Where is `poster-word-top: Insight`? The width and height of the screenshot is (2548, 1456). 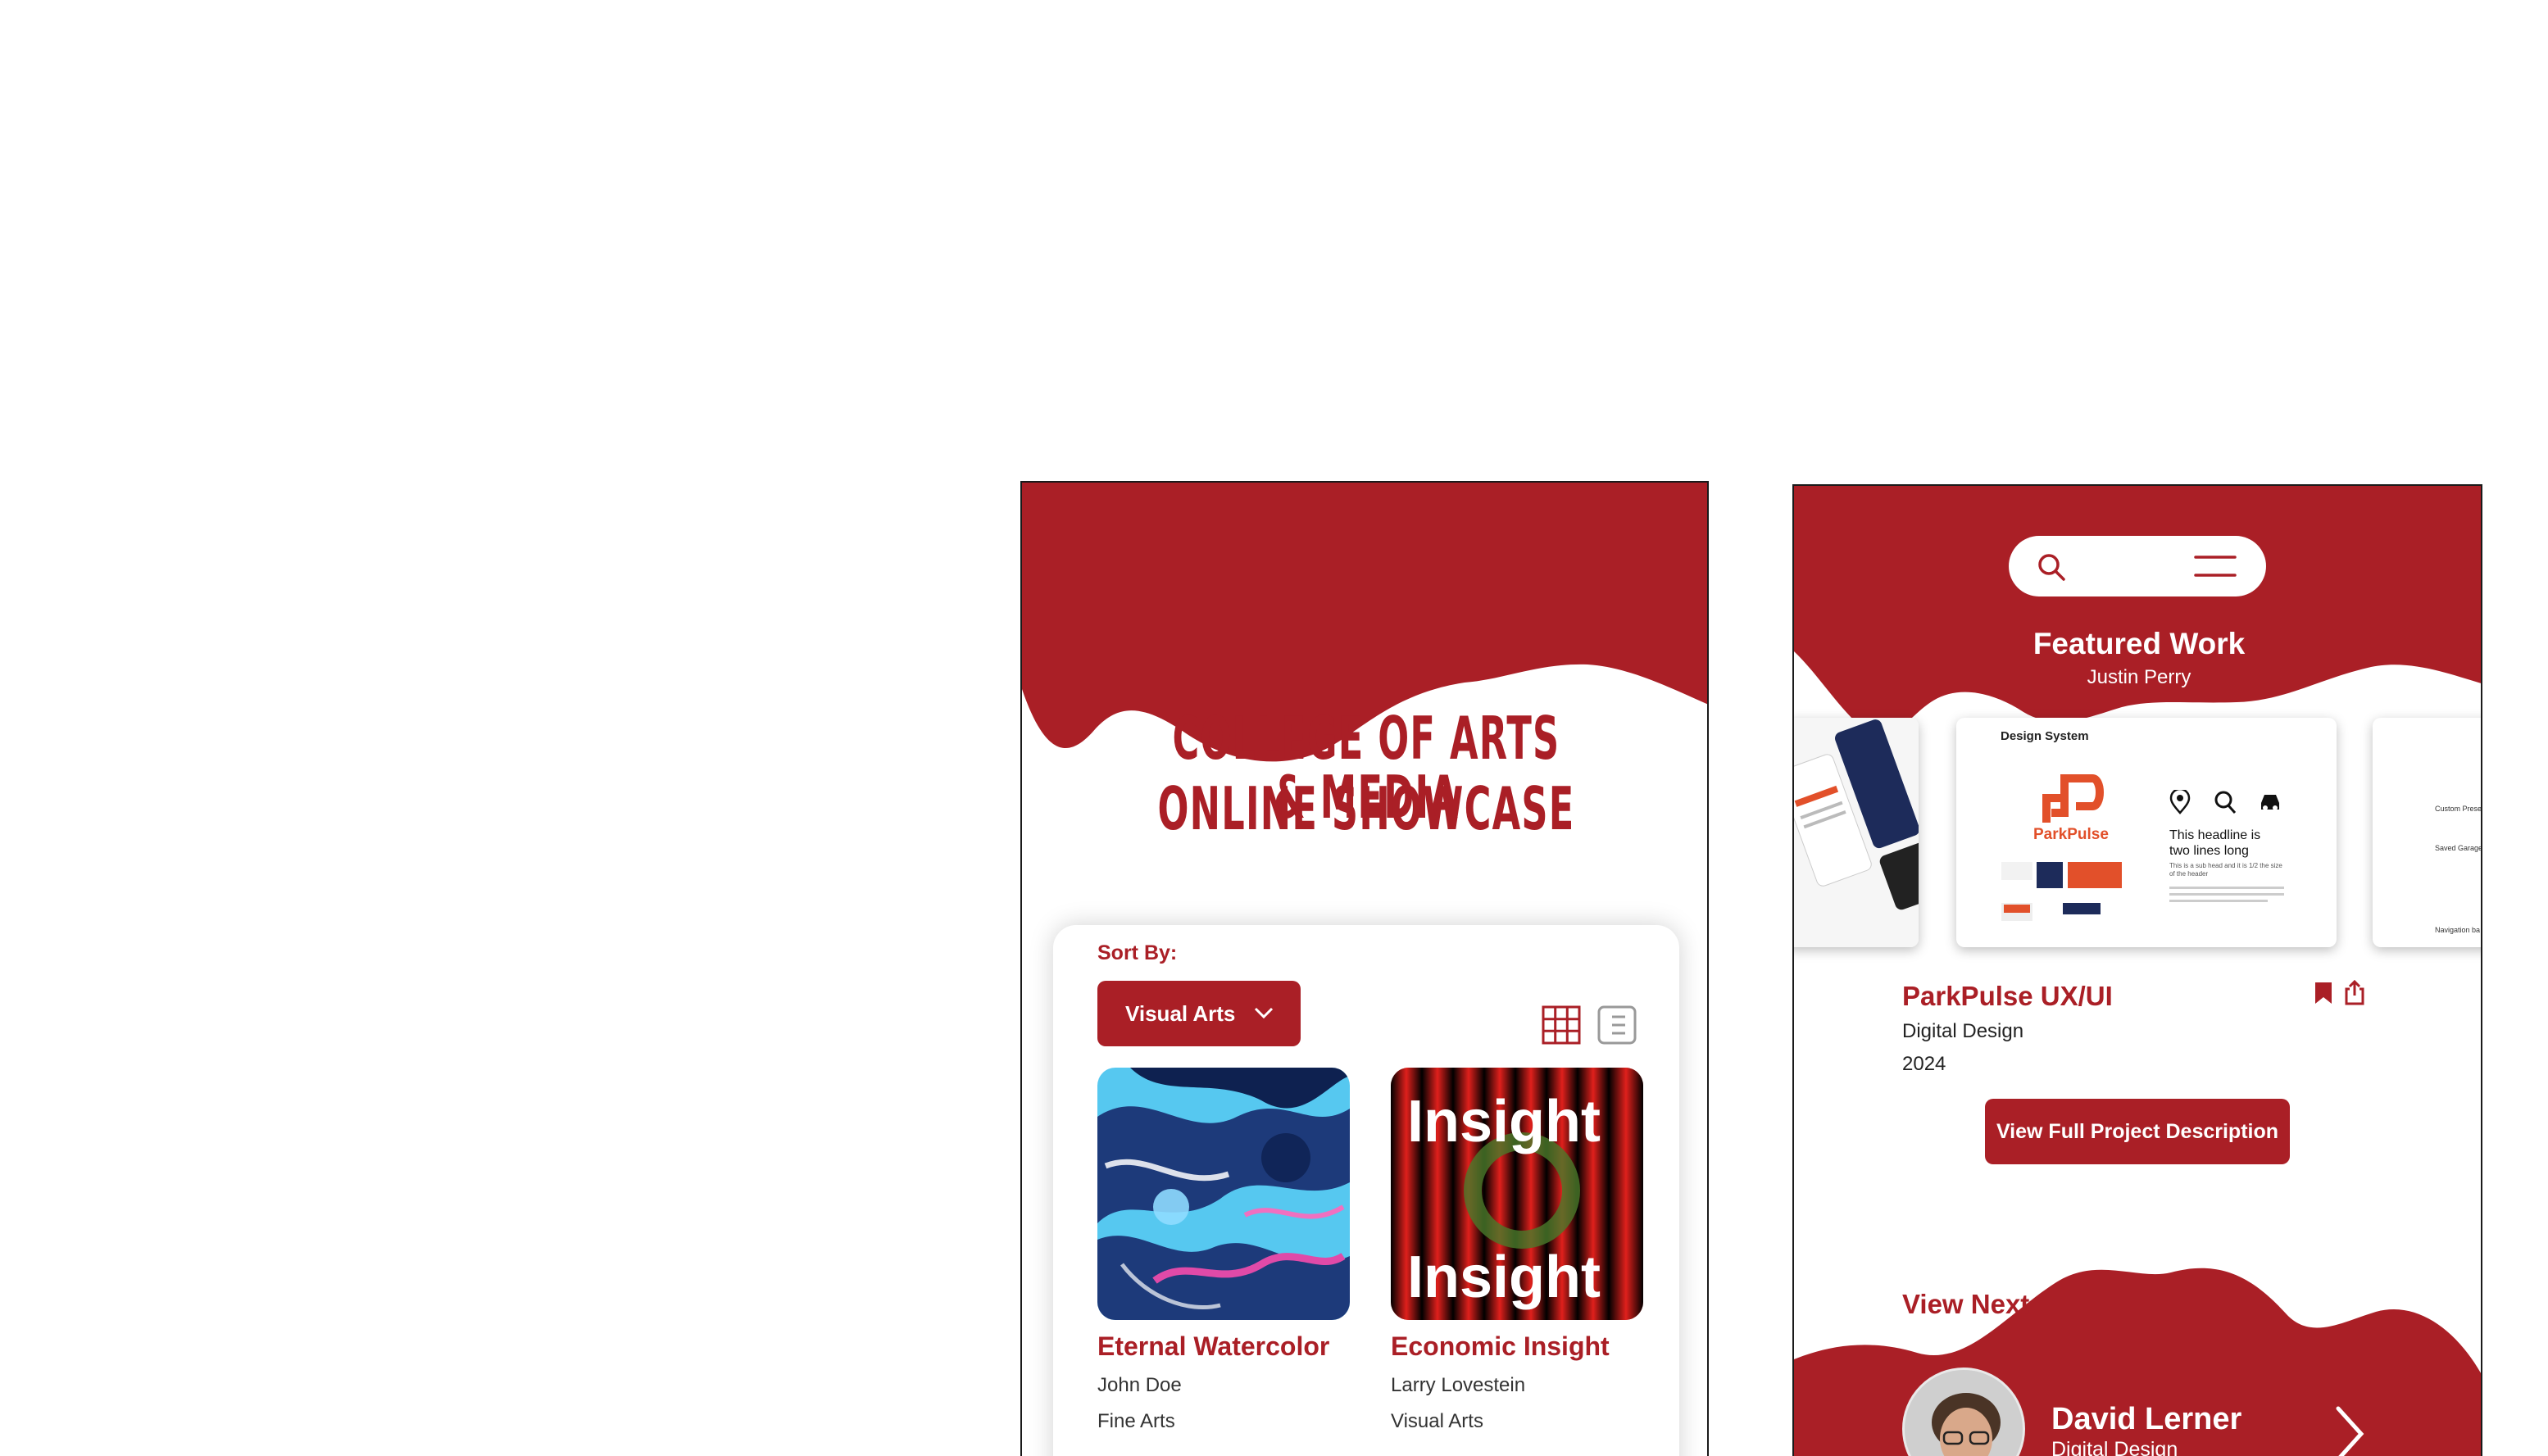 poster-word-top: Insight is located at coordinates (1504, 1122).